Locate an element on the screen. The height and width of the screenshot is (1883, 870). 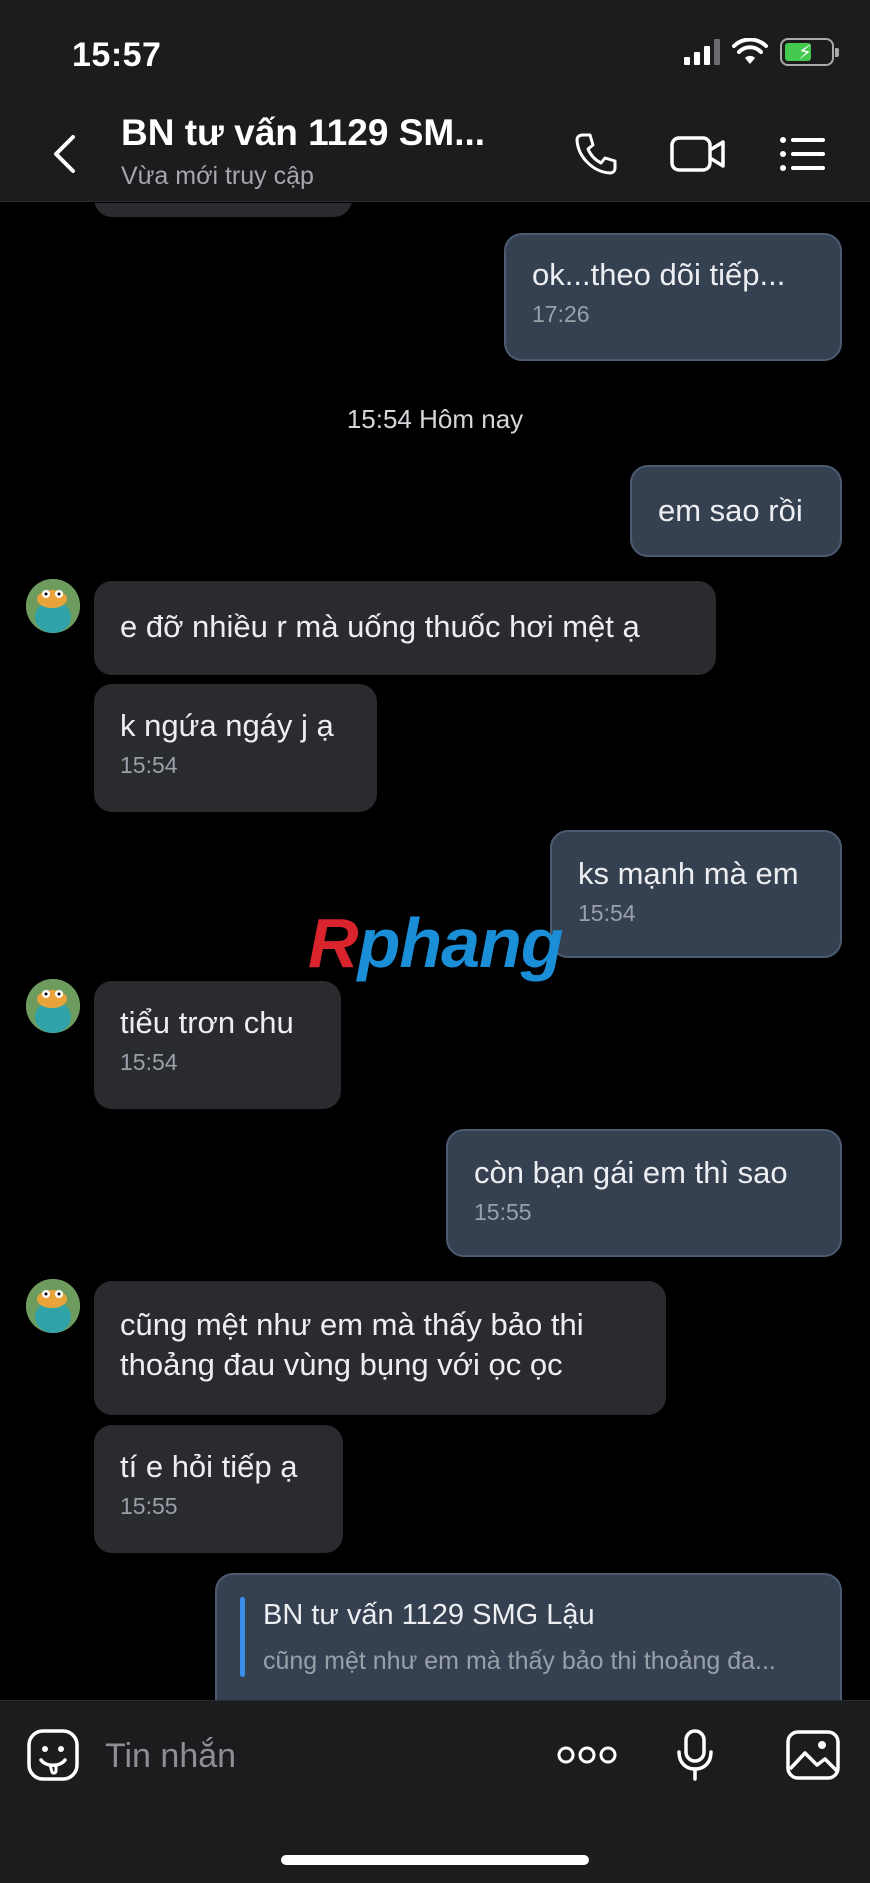
message-bubble-incoming: e đỡ nhiều r mà uống thuốc hơi mệt ạ is located at coordinates (405, 628).